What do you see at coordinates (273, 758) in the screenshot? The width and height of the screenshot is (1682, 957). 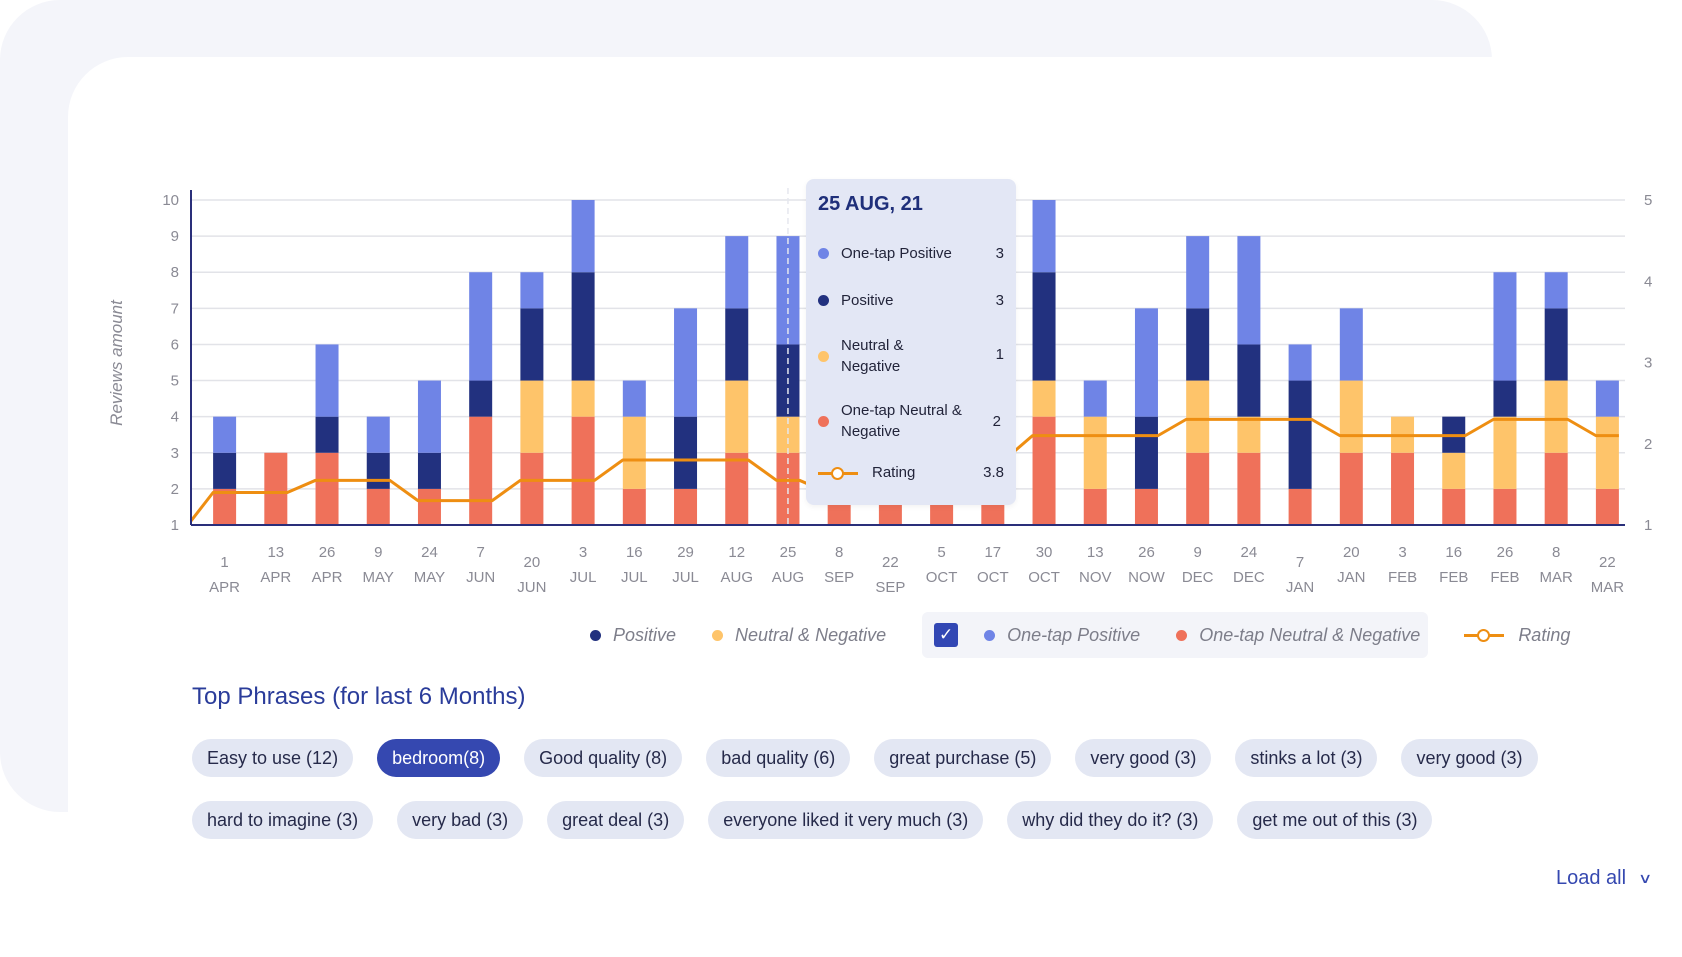 I see `phrase-chip: Easy to use (12)` at bounding box center [273, 758].